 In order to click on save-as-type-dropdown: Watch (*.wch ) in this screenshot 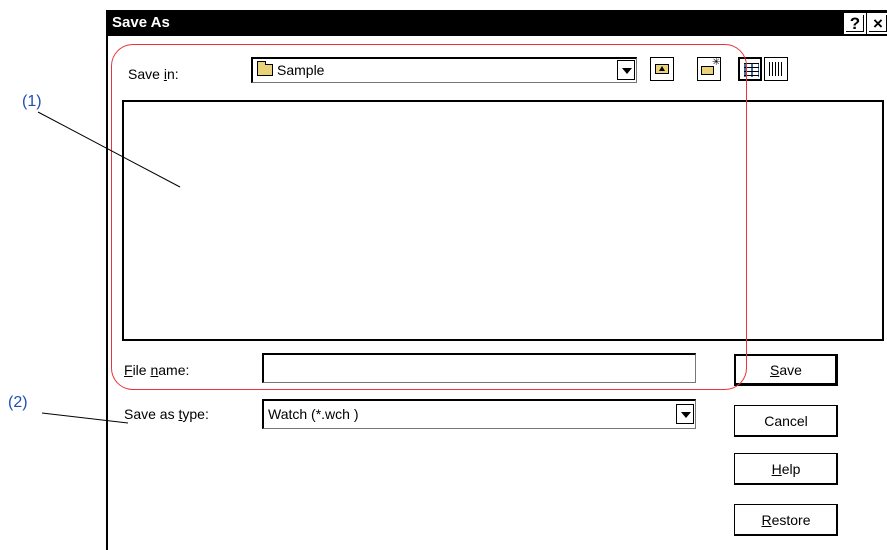, I will do `click(479, 414)`.